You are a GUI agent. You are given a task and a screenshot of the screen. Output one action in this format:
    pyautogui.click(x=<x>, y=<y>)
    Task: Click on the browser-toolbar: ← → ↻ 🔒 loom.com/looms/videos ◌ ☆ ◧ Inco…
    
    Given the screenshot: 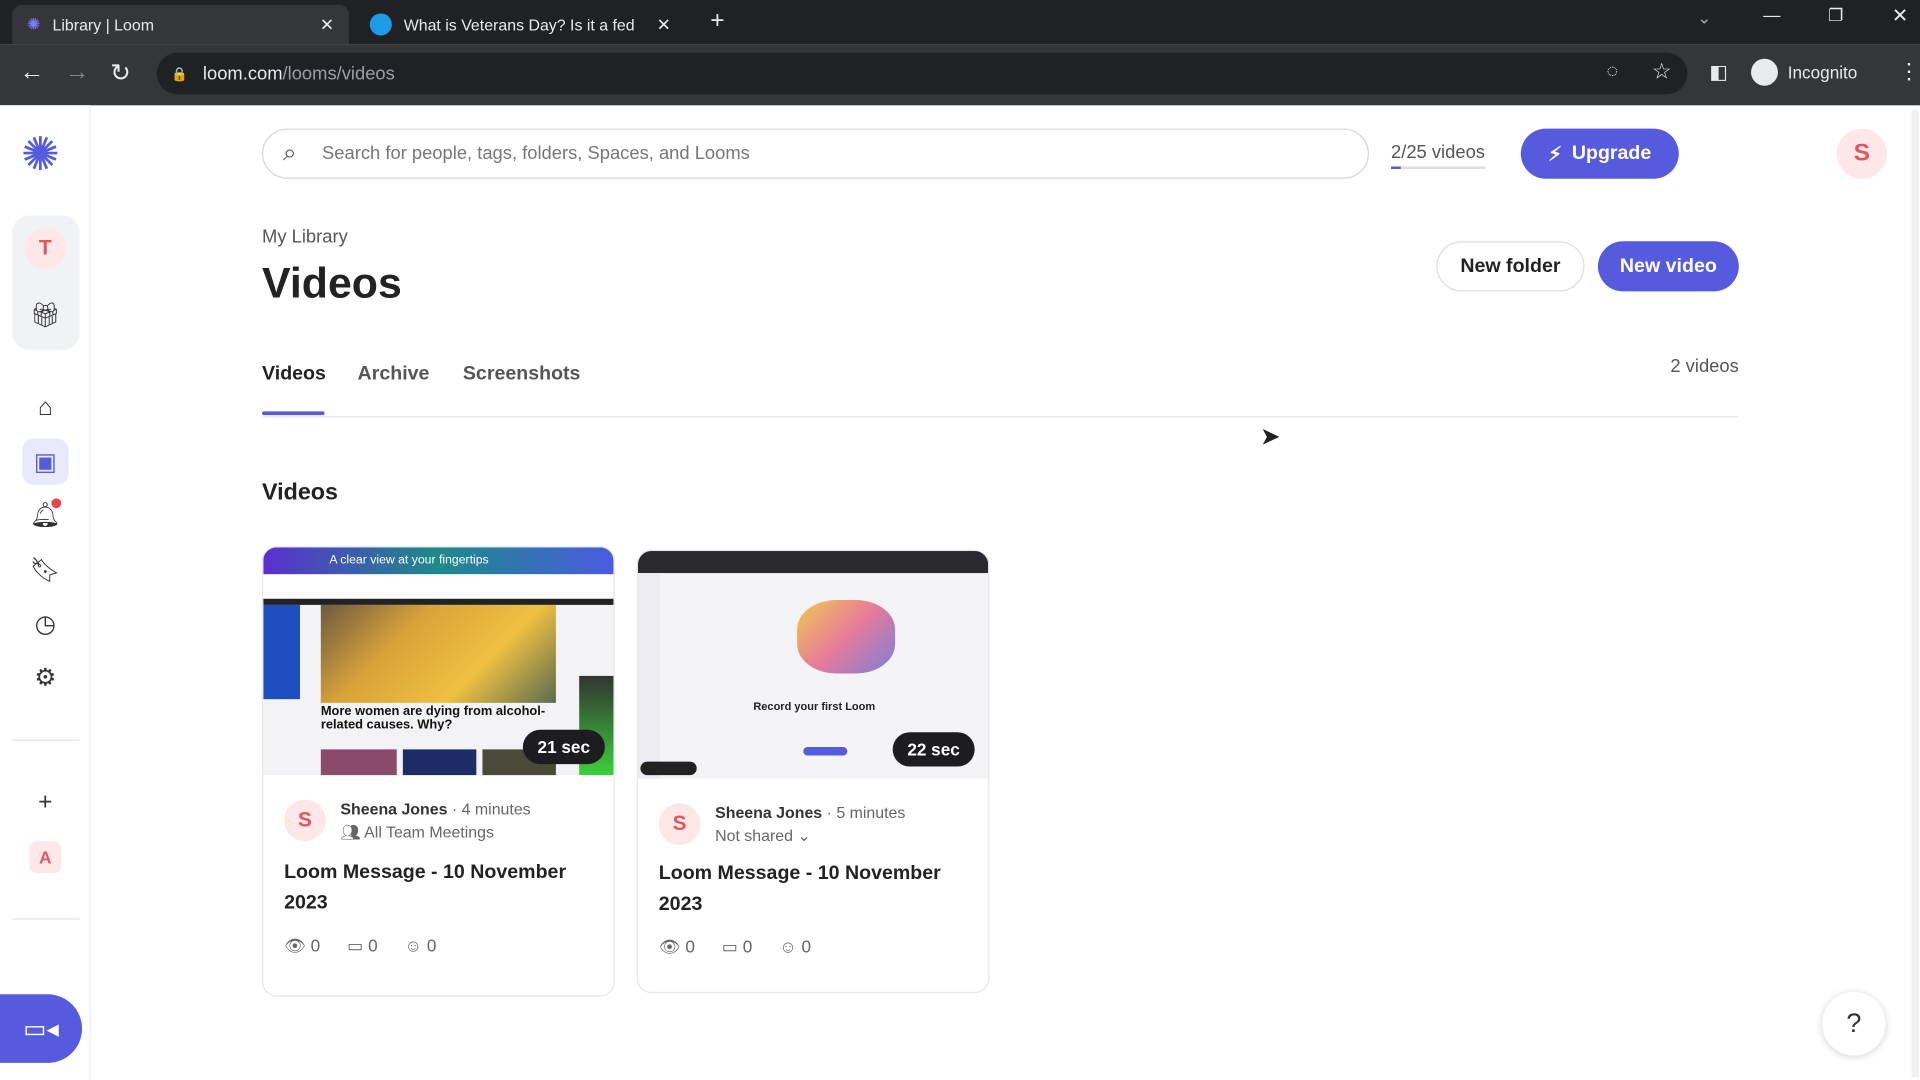 What is the action you would take?
    pyautogui.click(x=960, y=75)
    